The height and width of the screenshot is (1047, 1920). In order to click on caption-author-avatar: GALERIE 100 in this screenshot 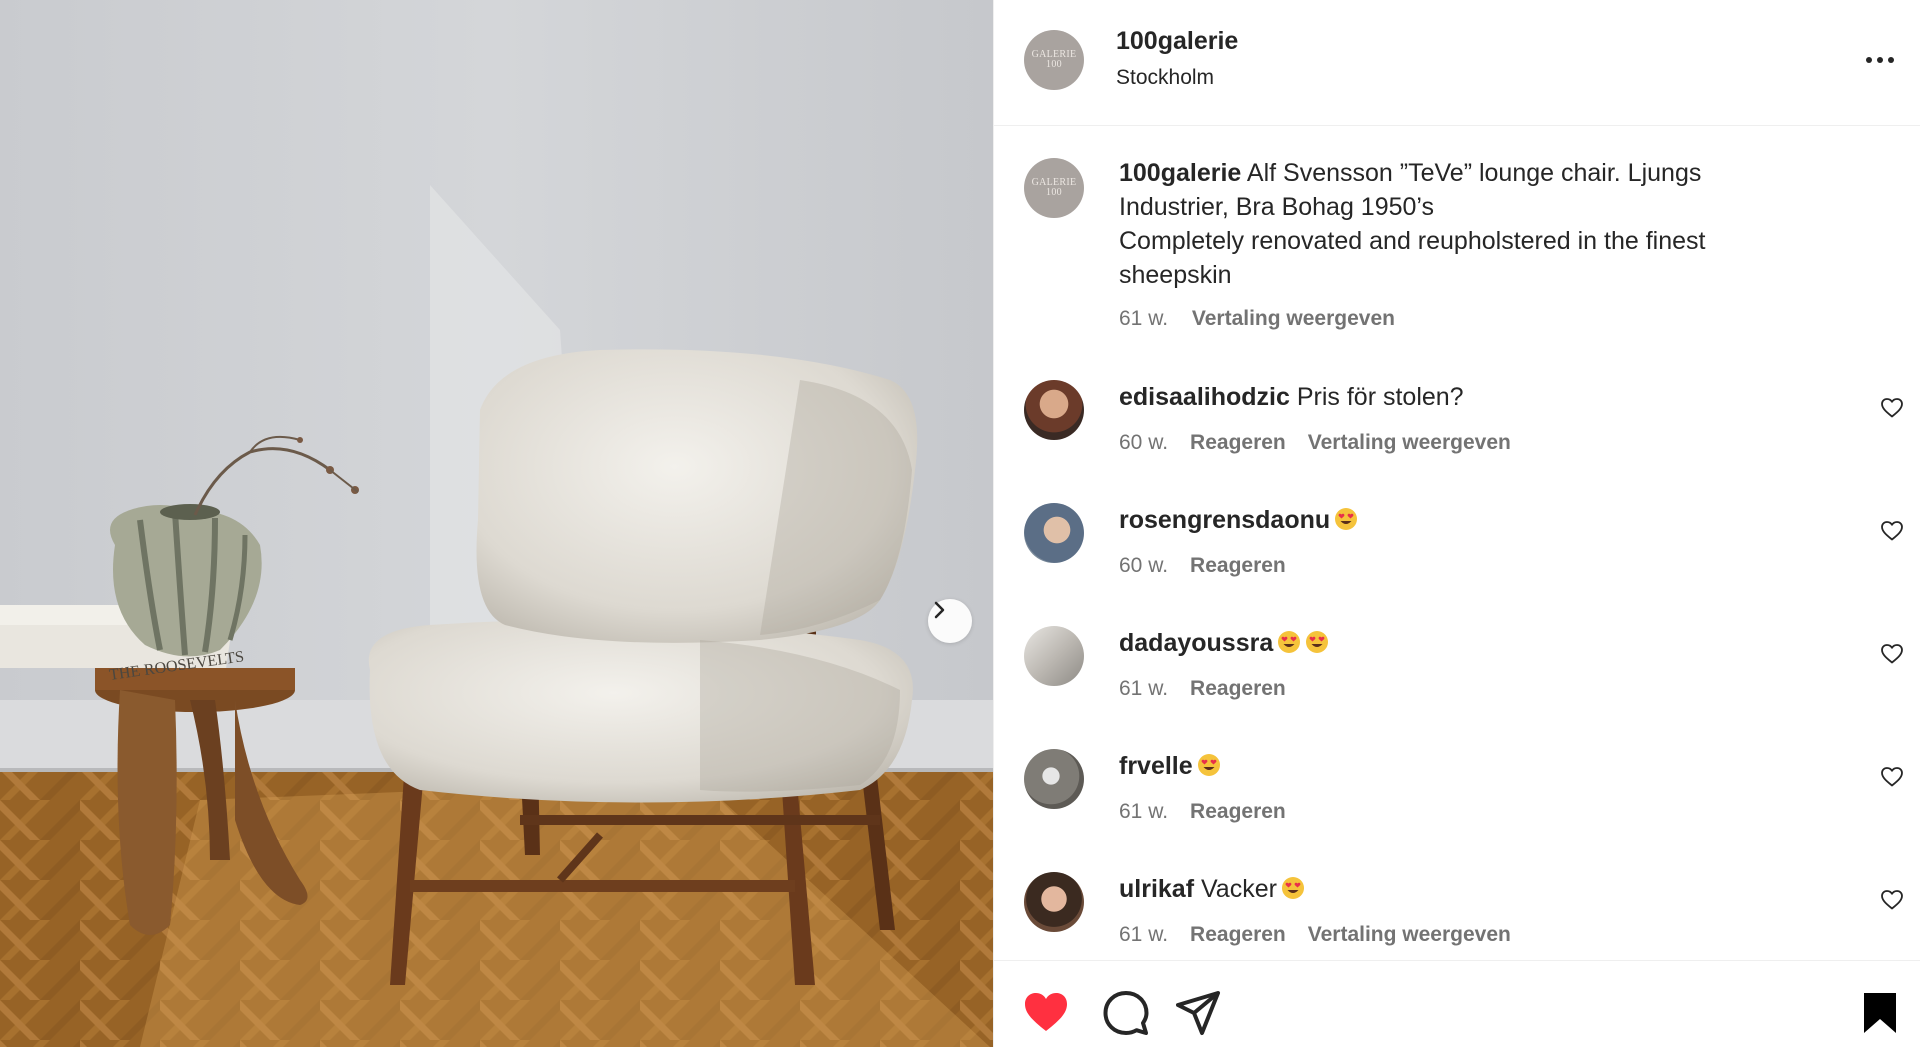, I will do `click(1054, 188)`.